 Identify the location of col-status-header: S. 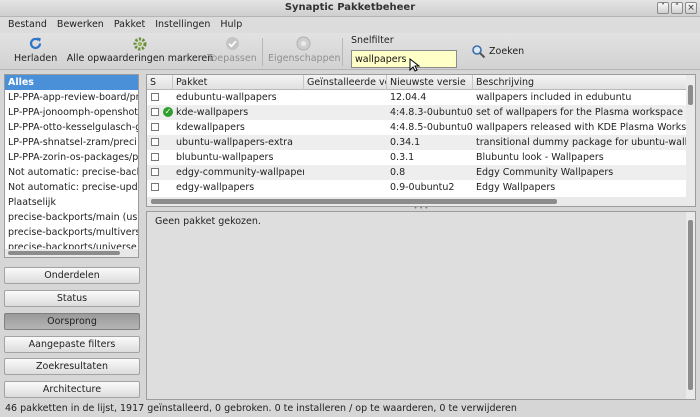
(160, 82).